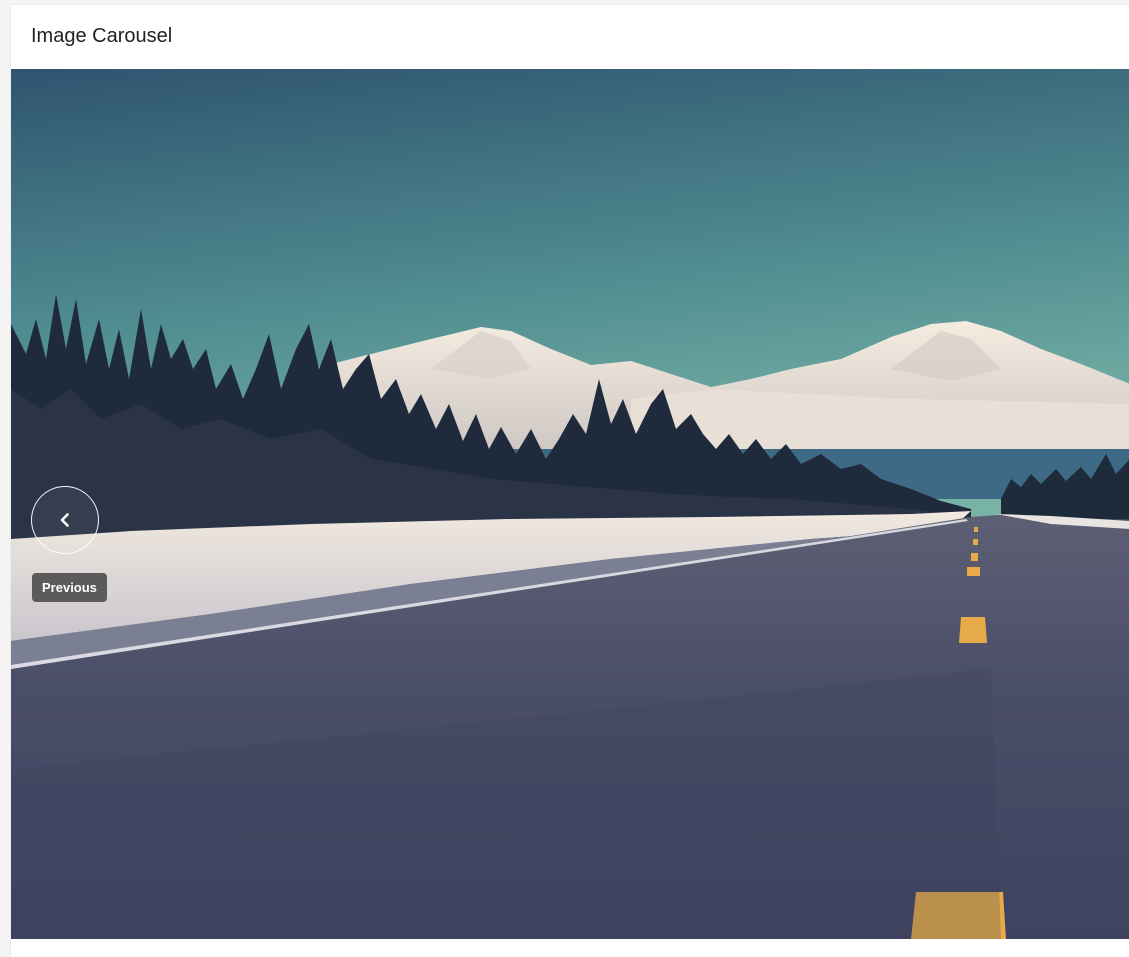 The width and height of the screenshot is (1129, 957). What do you see at coordinates (102, 36) in the screenshot?
I see `card-title: Image Carousel` at bounding box center [102, 36].